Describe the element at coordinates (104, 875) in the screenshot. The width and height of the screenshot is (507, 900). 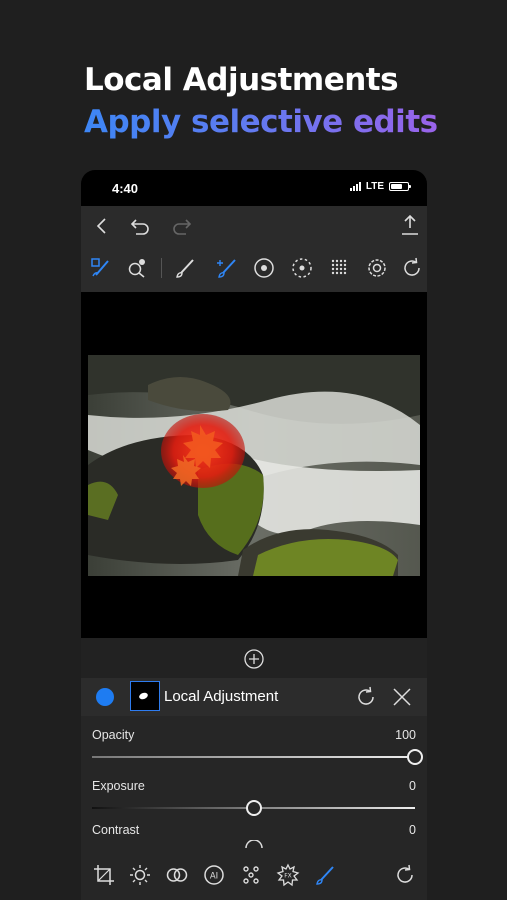
I see `crop-icon` at that location.